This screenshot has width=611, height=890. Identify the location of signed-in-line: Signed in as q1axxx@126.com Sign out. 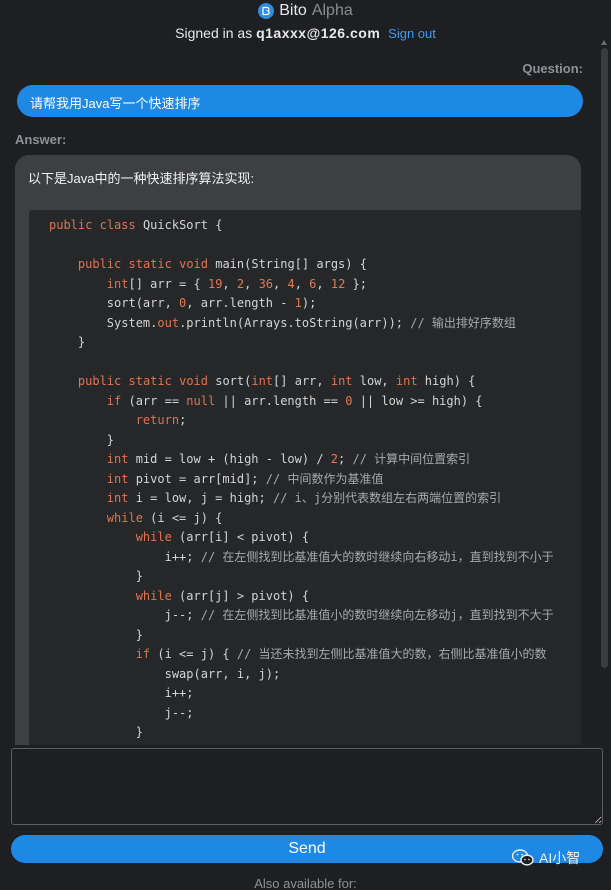
(305, 33).